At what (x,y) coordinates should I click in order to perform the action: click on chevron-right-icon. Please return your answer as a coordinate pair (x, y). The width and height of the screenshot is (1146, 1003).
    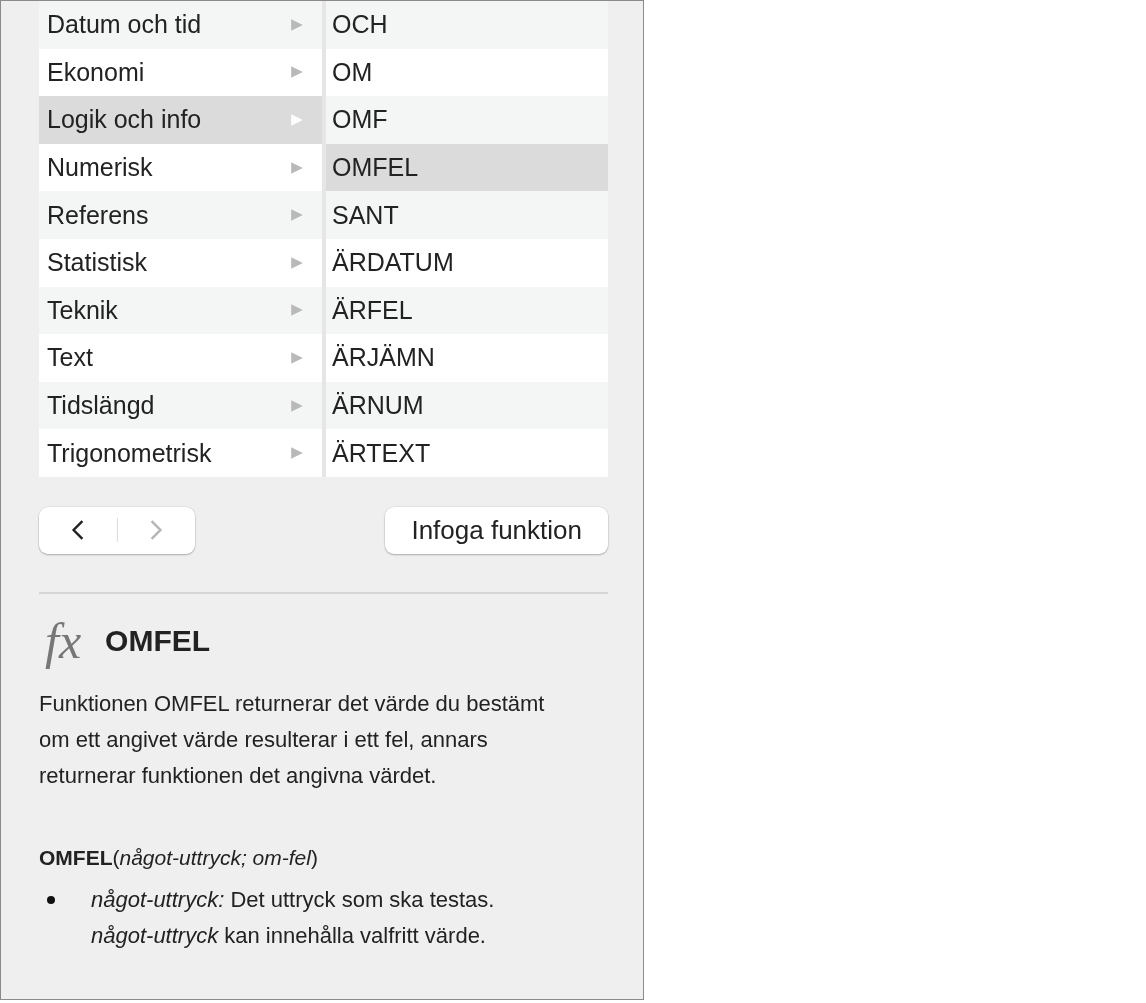
    Looking at the image, I should click on (156, 530).